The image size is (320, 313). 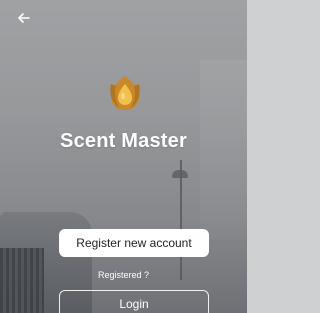 I want to click on login-button: Login, so click(x=134, y=301).